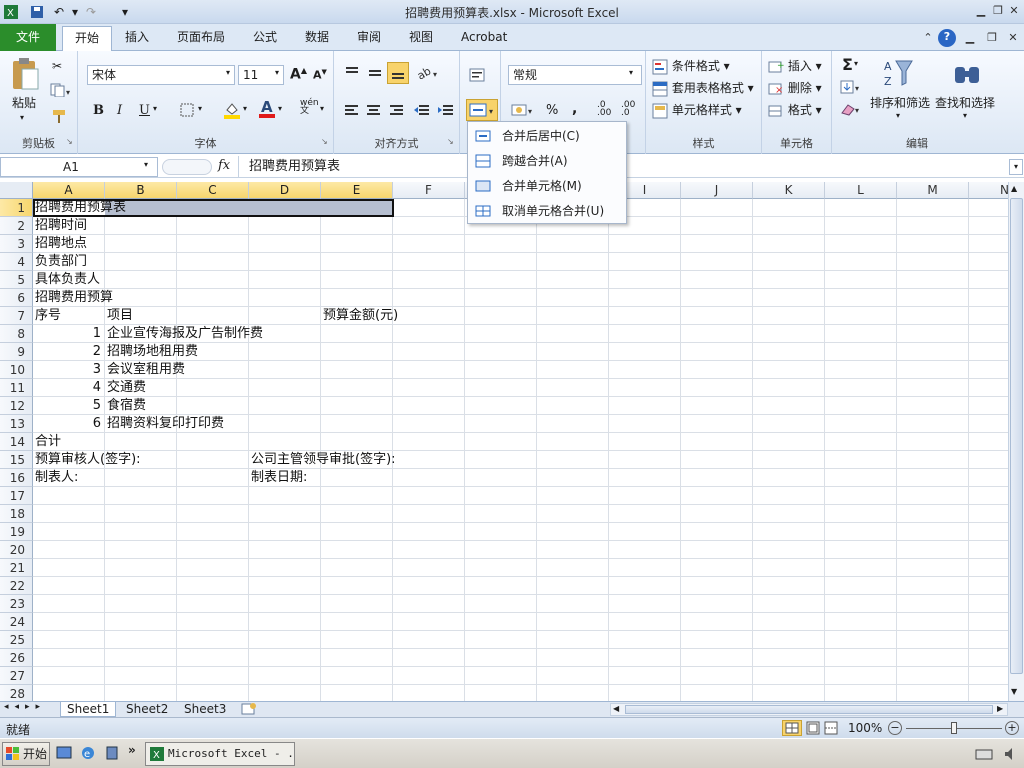 The image size is (1024, 768). I want to click on phonetic-dropdown-icon: ▾, so click(322, 108).